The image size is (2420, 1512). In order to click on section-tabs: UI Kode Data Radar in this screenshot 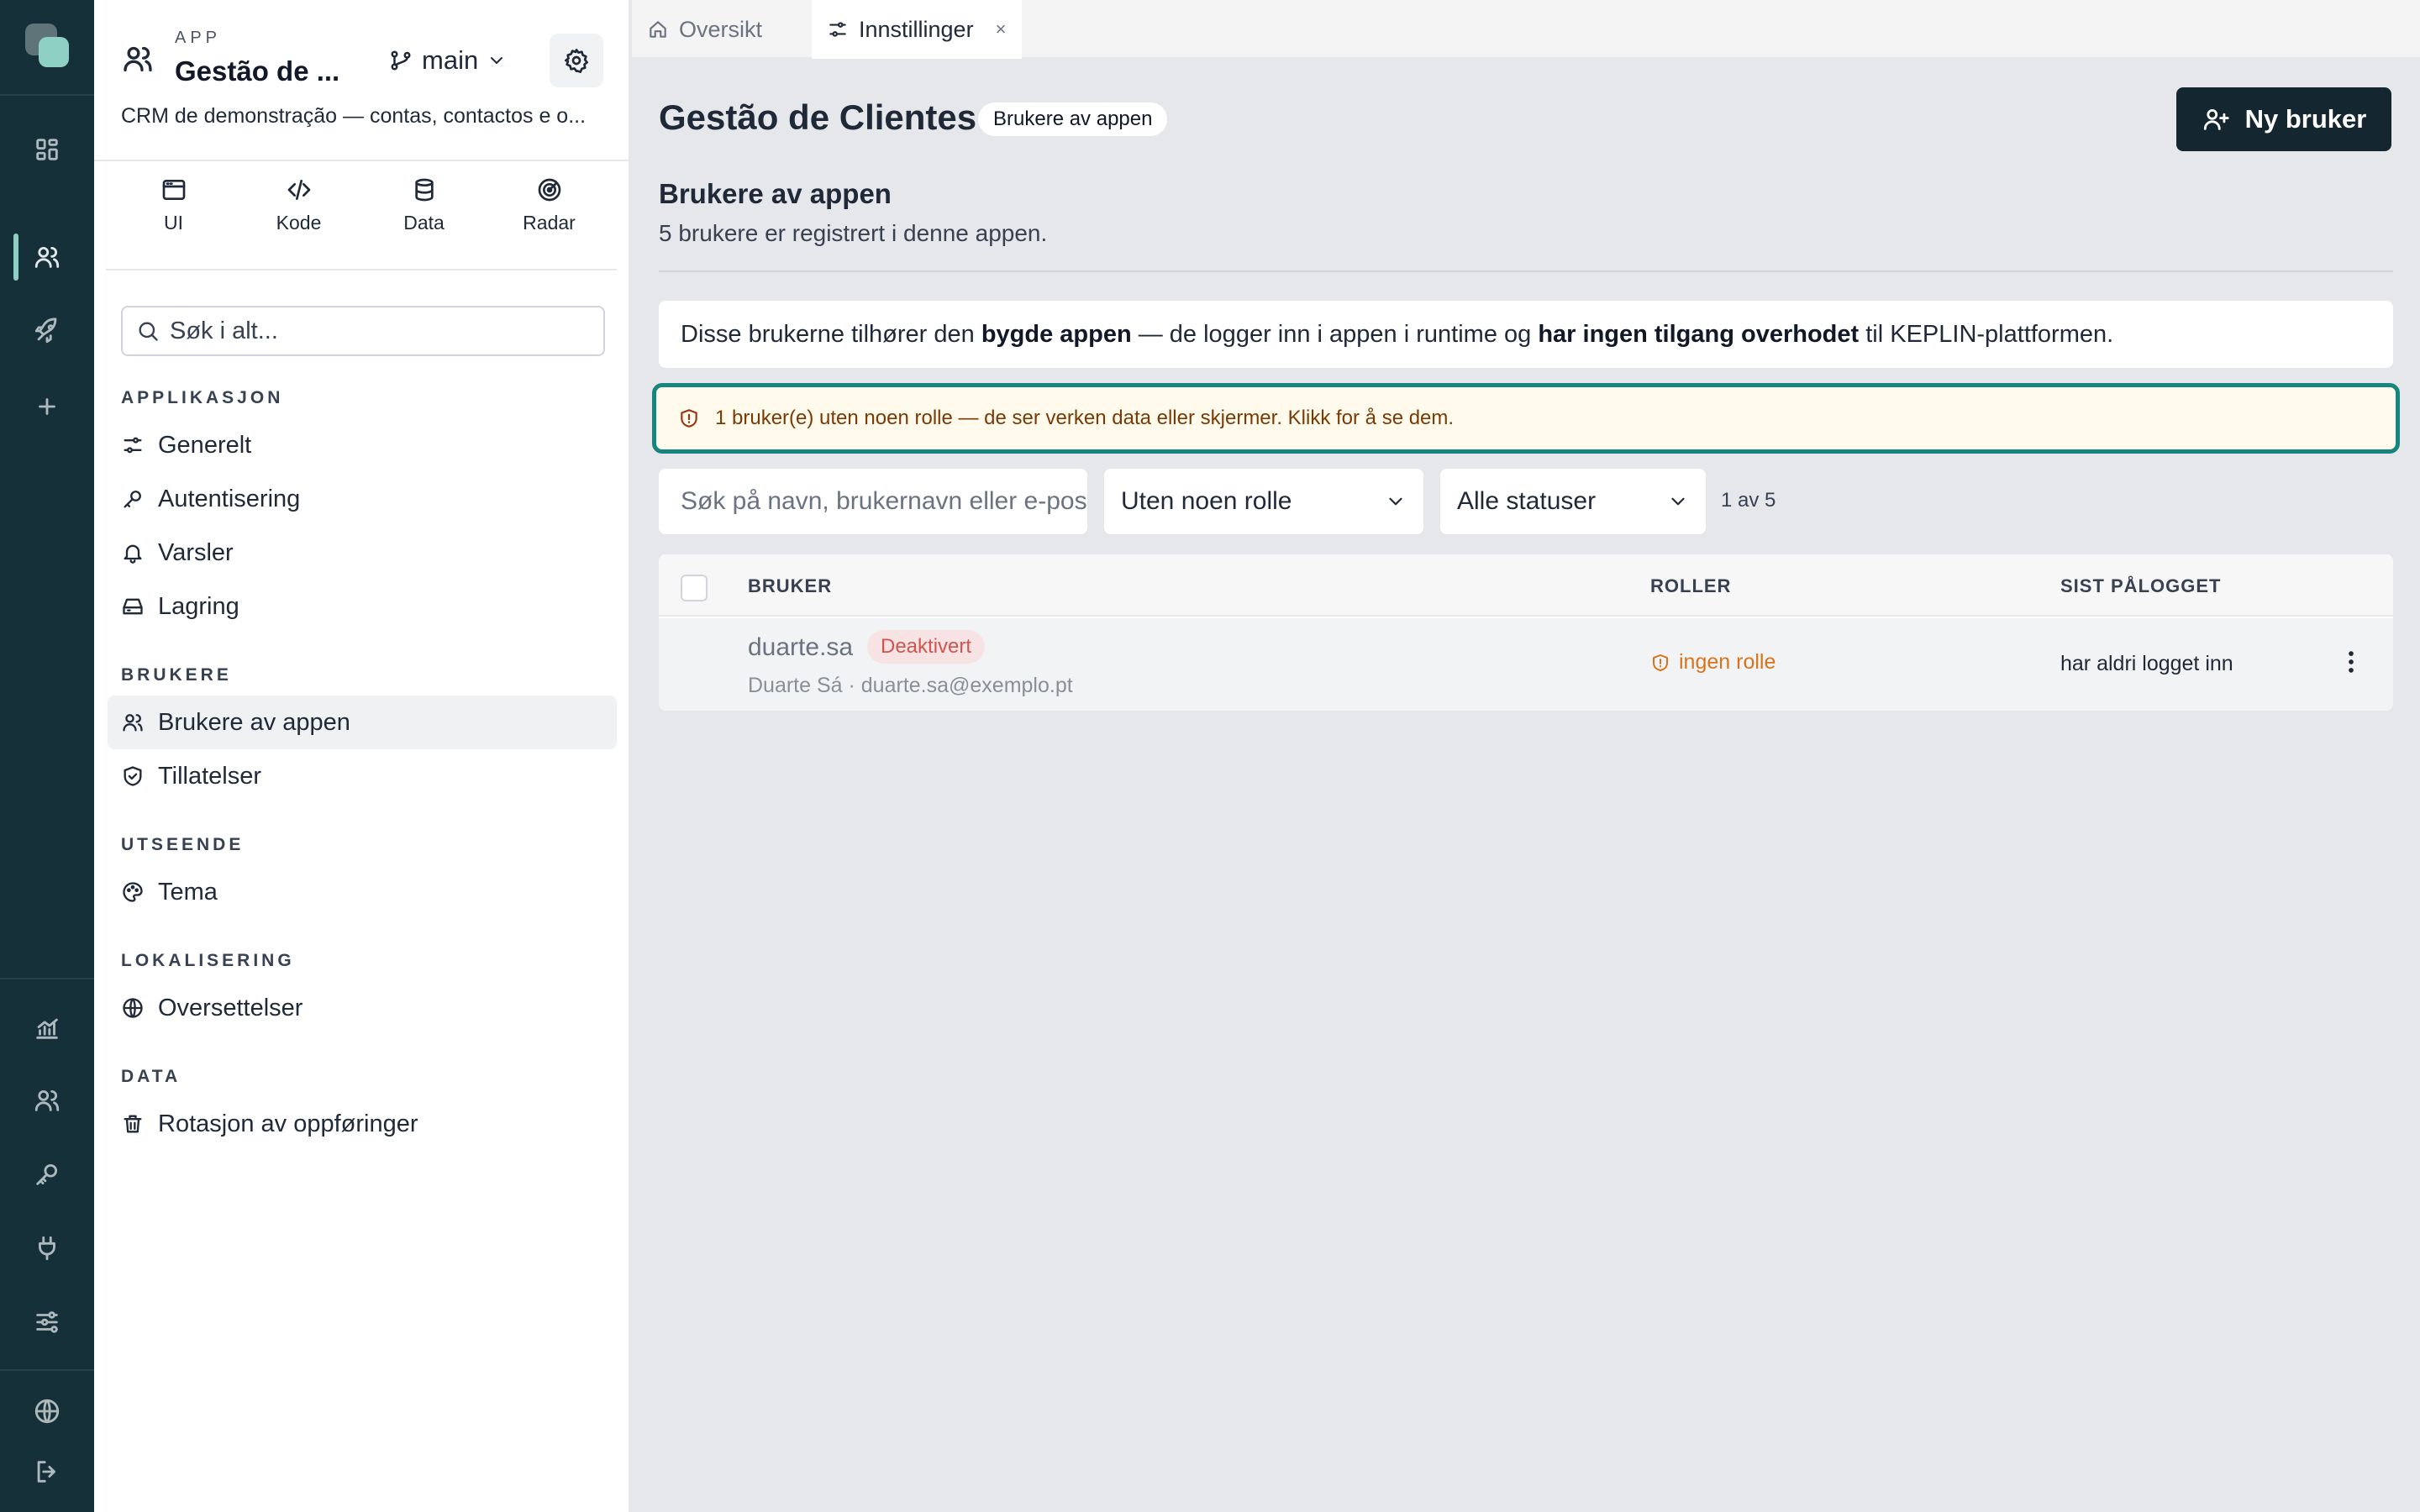, I will do `click(361, 210)`.